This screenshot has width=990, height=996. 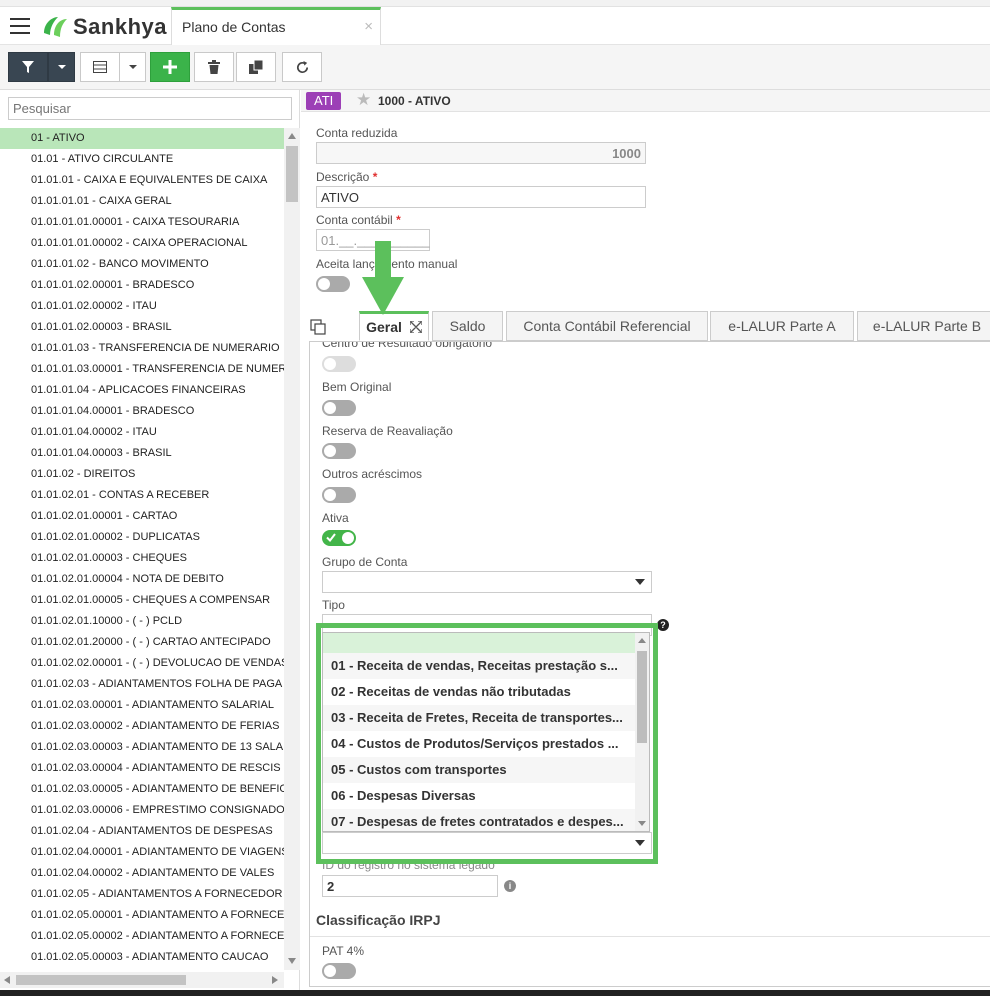 What do you see at coordinates (339, 495) in the screenshot?
I see `outros-acrescimos-toggle` at bounding box center [339, 495].